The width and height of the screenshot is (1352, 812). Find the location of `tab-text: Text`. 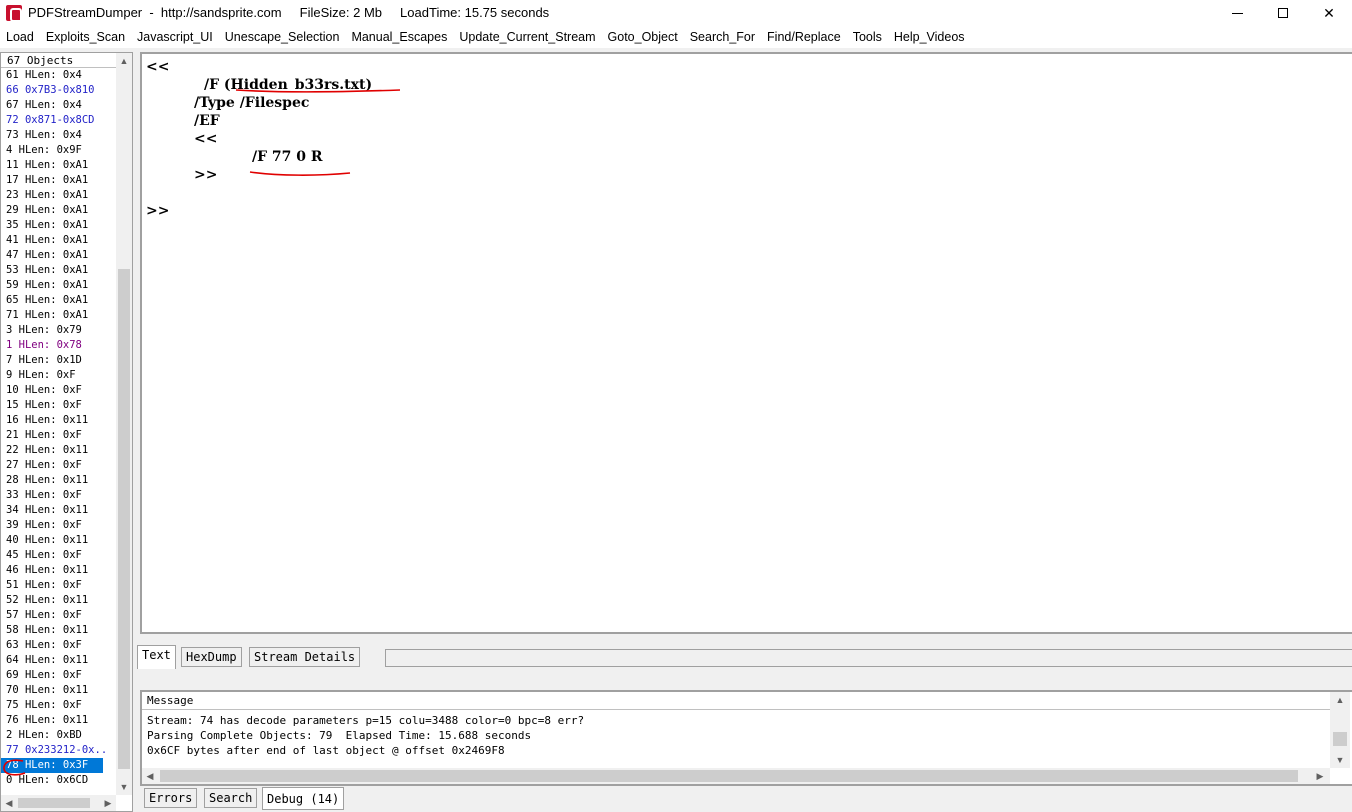

tab-text: Text is located at coordinates (156, 657).